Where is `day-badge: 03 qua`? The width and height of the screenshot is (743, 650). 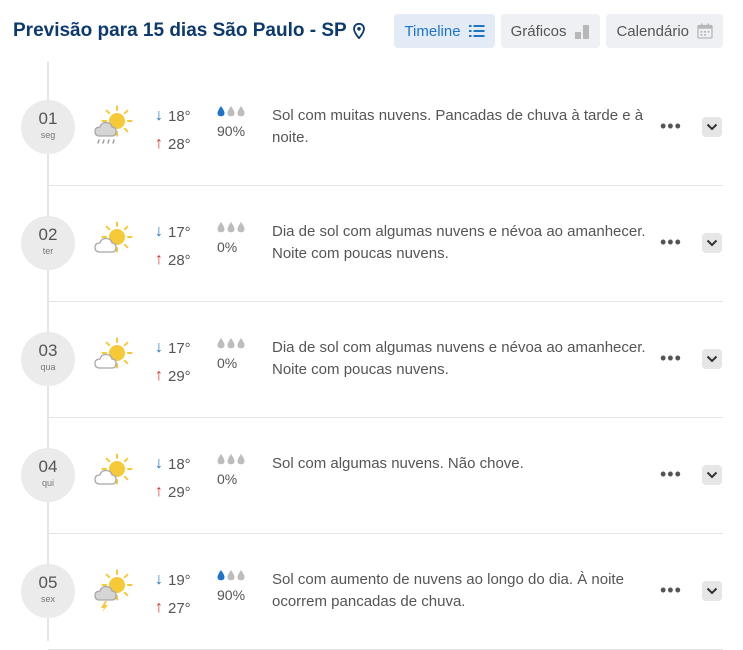 day-badge: 03 qua is located at coordinates (48, 359).